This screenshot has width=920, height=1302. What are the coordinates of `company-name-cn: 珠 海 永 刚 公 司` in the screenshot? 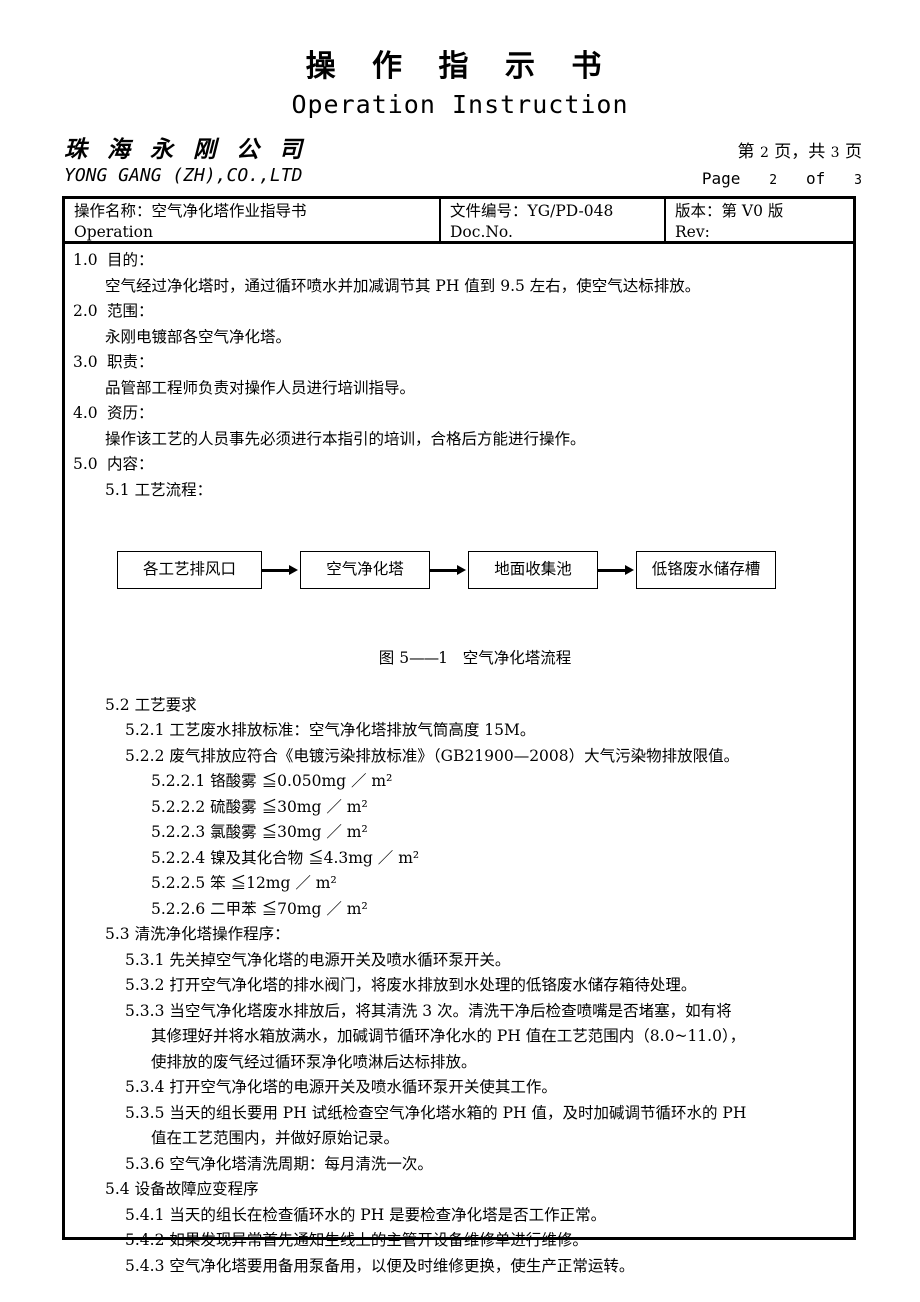 It's located at (186, 149).